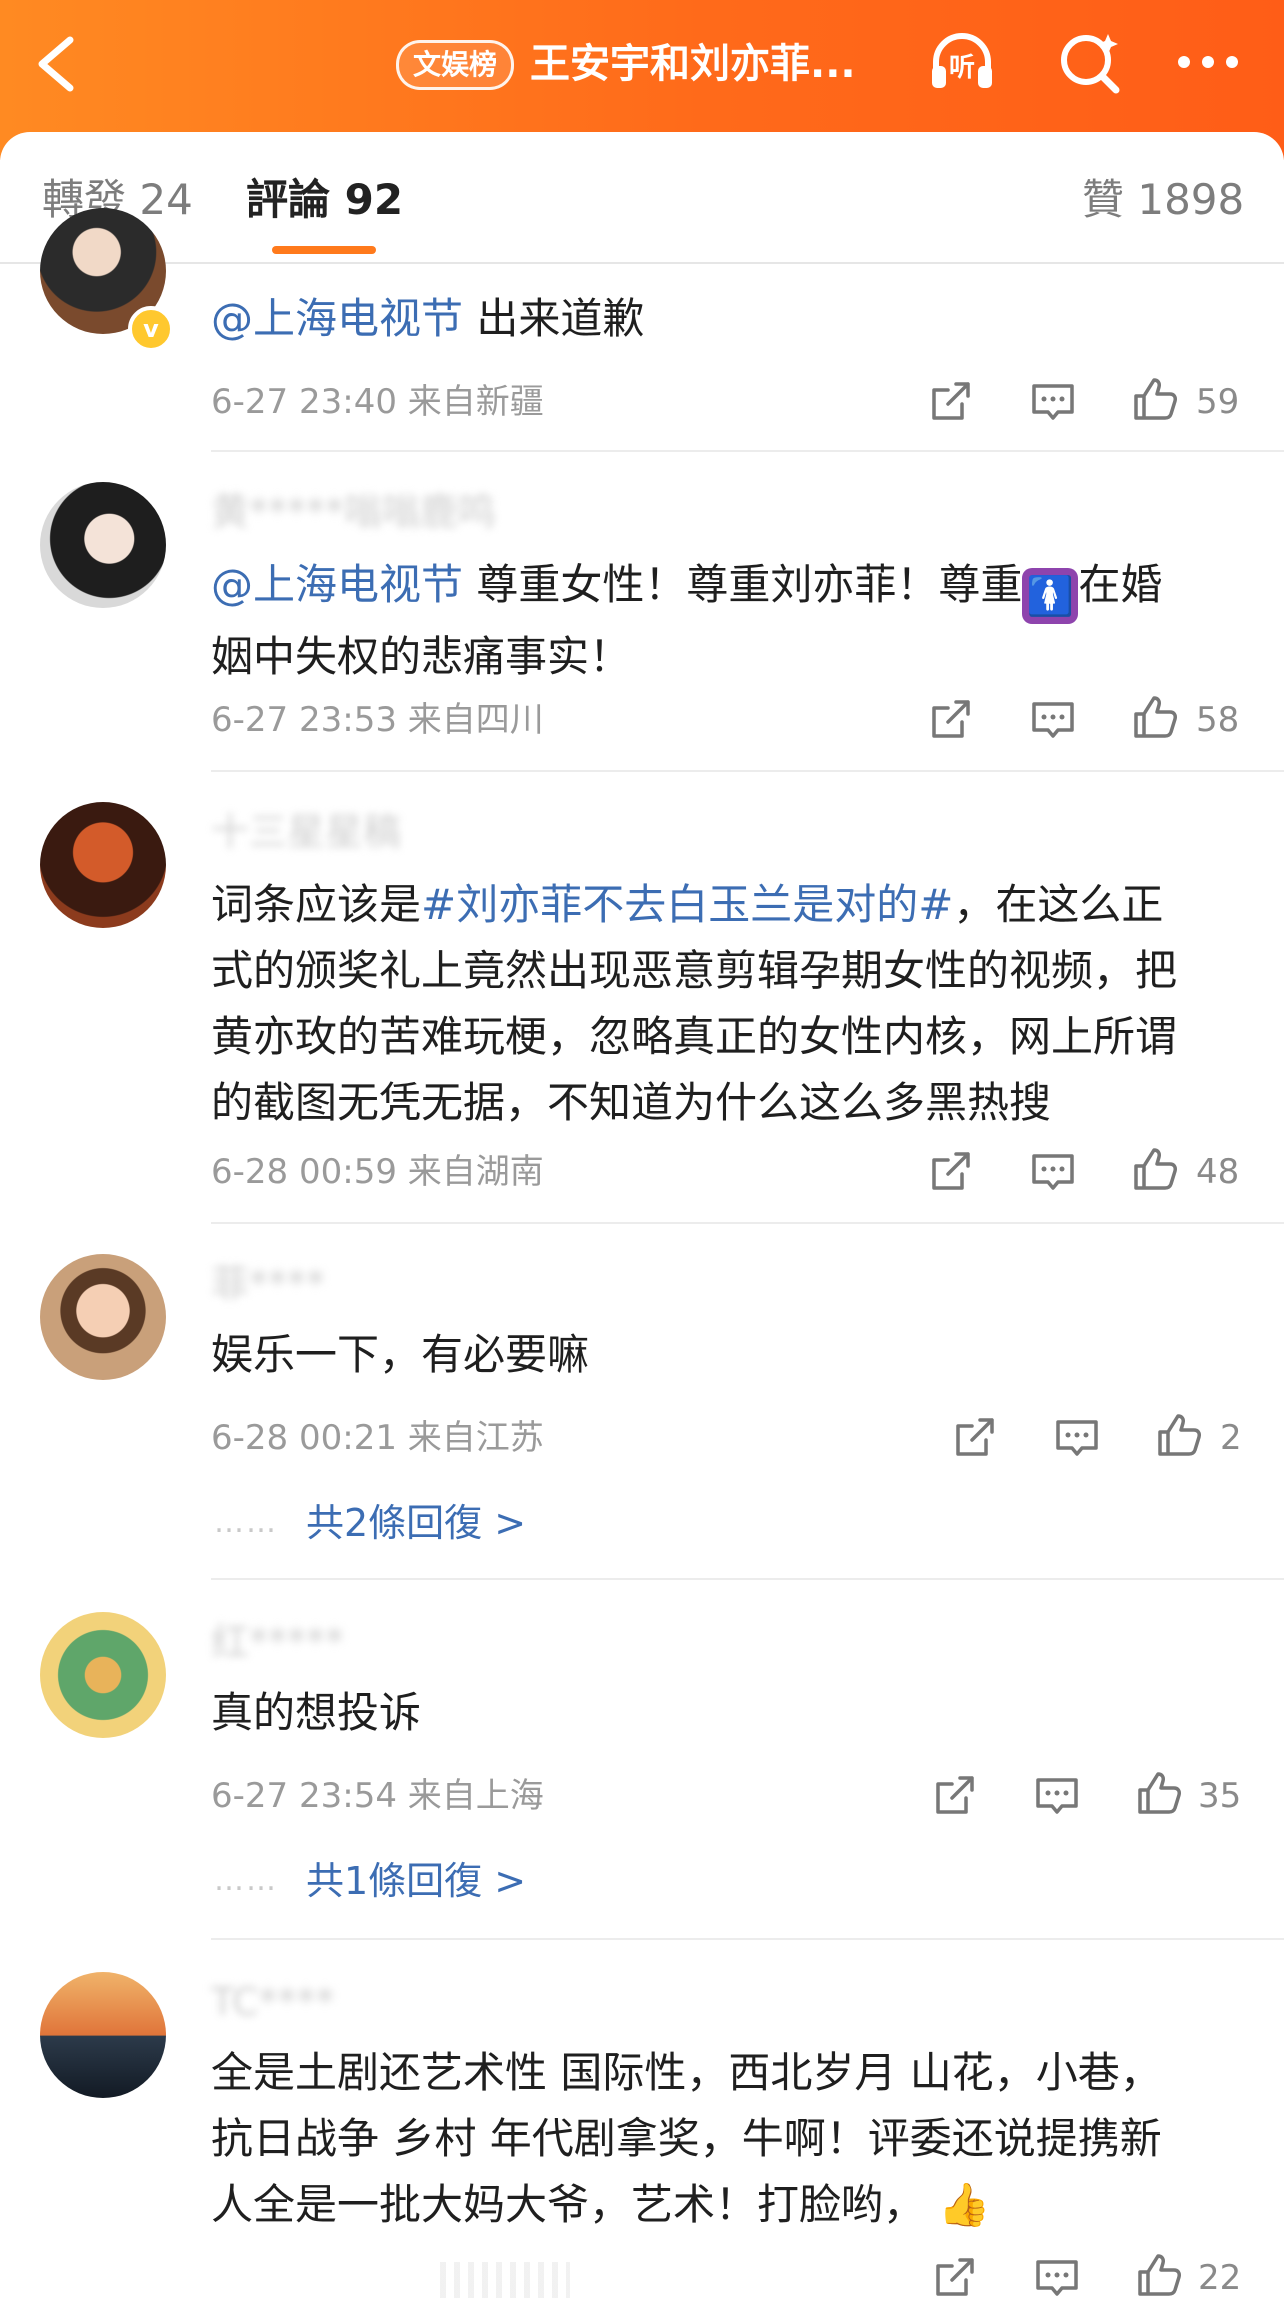 This screenshot has width=1284, height=2313. I want to click on tab-likes: 贊 1898, so click(1163, 200).